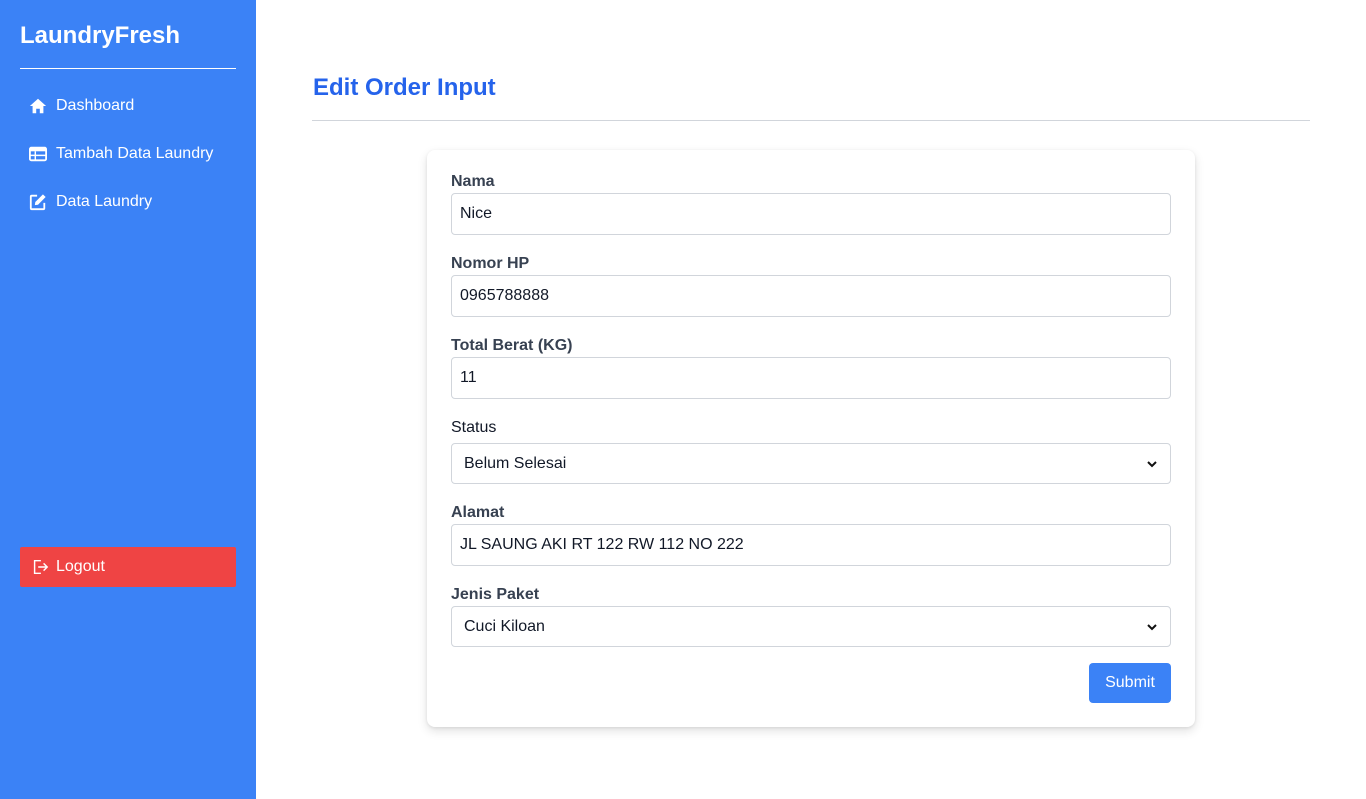  I want to click on submit-button: Submit, so click(1130, 683).